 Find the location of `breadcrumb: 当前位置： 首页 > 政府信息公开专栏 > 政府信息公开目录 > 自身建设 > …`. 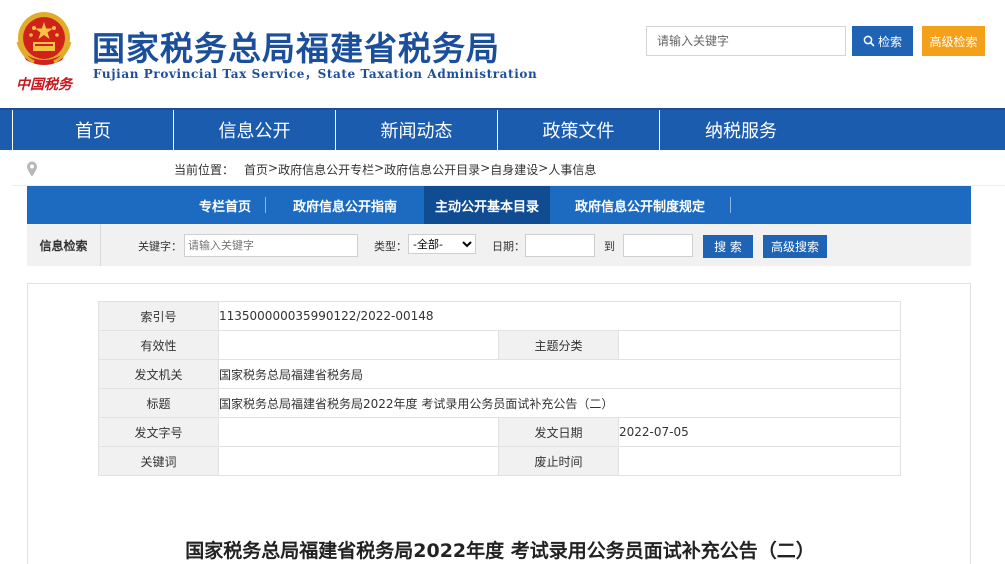

breadcrumb: 当前位置： 首页 > 政府信息公开专栏 > 政府信息公开目录 > 自身建设 > … is located at coordinates (385, 169).